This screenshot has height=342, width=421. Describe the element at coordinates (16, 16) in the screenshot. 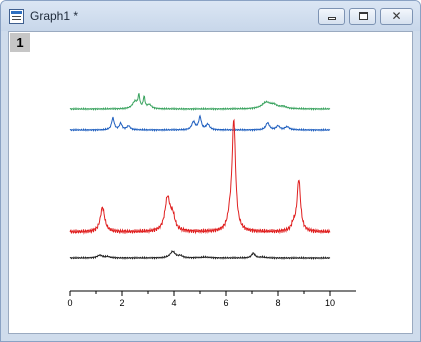

I see `graph-window-icon` at that location.